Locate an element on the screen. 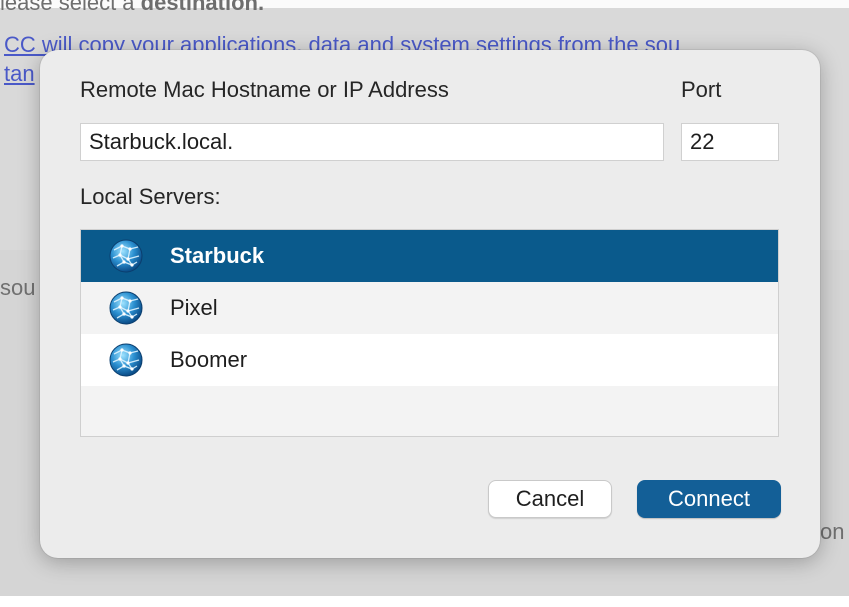 The height and width of the screenshot is (607, 849). cancel-button: Cancel is located at coordinates (550, 499).